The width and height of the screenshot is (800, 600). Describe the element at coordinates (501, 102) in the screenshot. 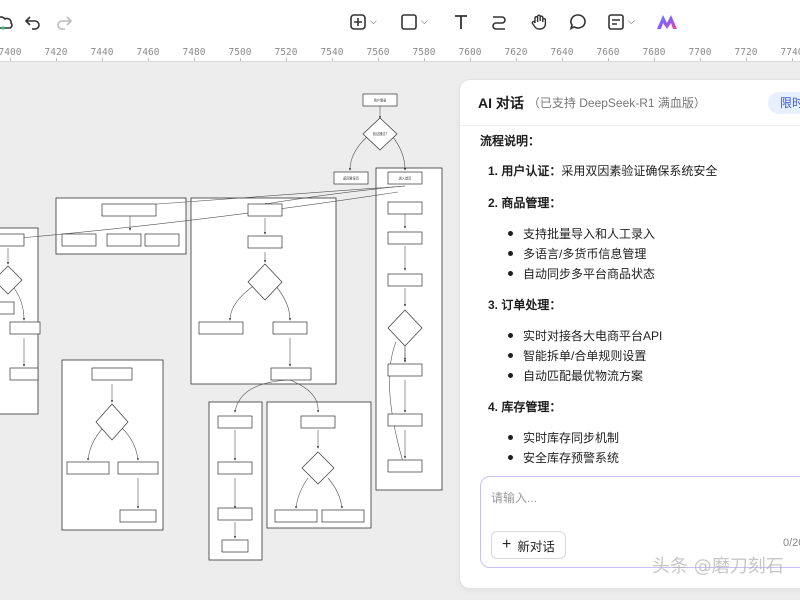

I see `panel-title: AI 对话` at that location.